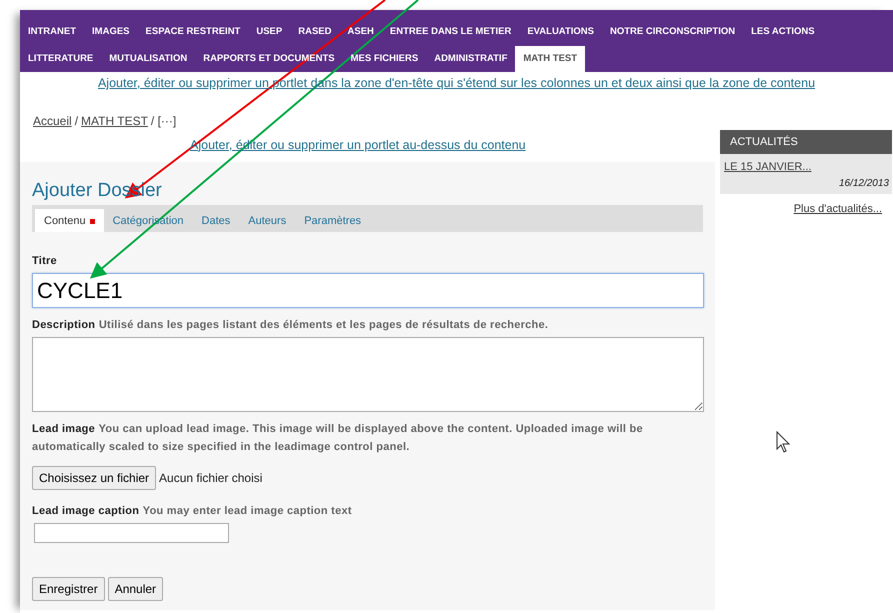 Image resolution: width=893 pixels, height=613 pixels. What do you see at coordinates (783, 32) in the screenshot?
I see `nav-tab: LES ACTIONS` at bounding box center [783, 32].